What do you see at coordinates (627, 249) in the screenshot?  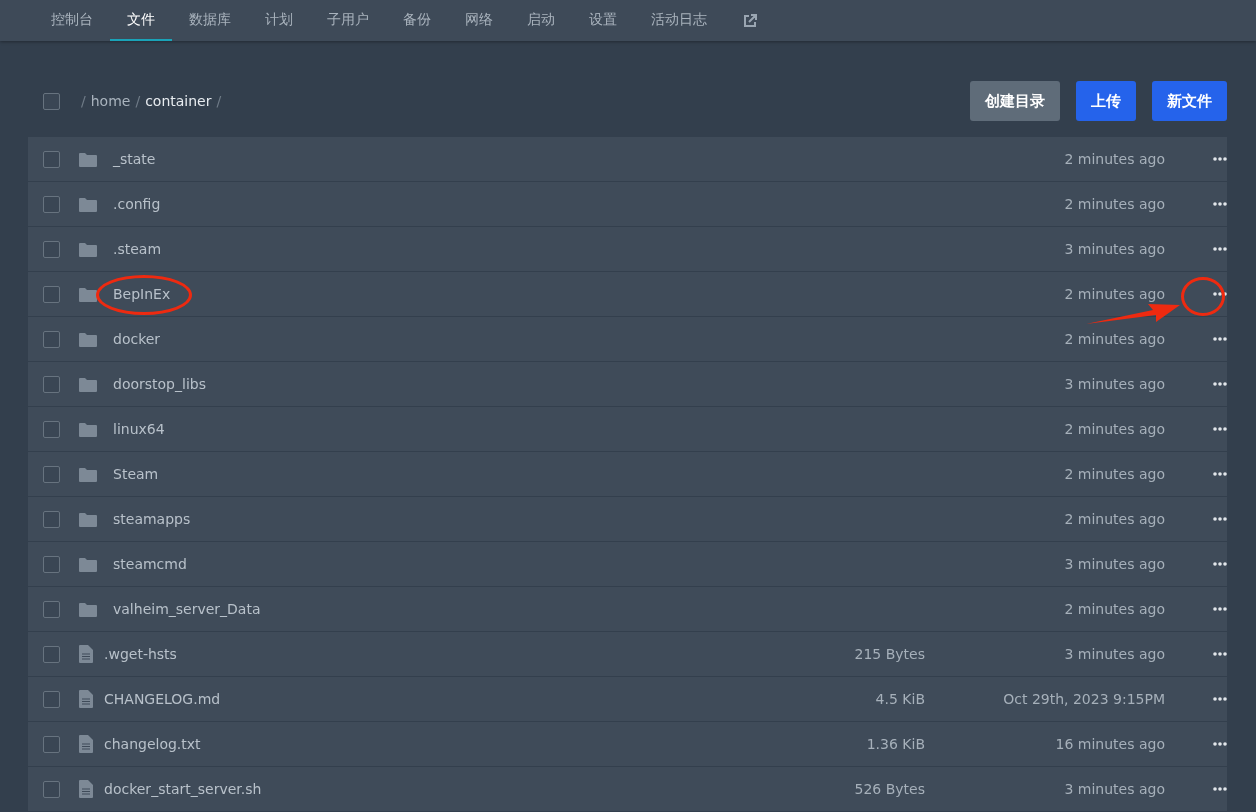 I see `file-row: .steam 3 minutes ago` at bounding box center [627, 249].